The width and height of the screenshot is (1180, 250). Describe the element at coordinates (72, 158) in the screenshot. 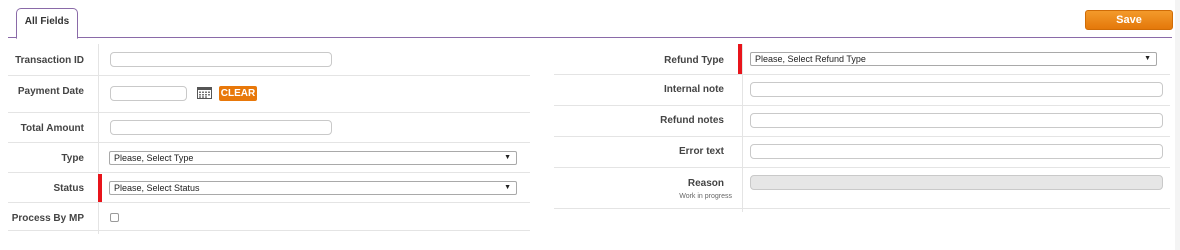

I see `type-label: Type` at that location.